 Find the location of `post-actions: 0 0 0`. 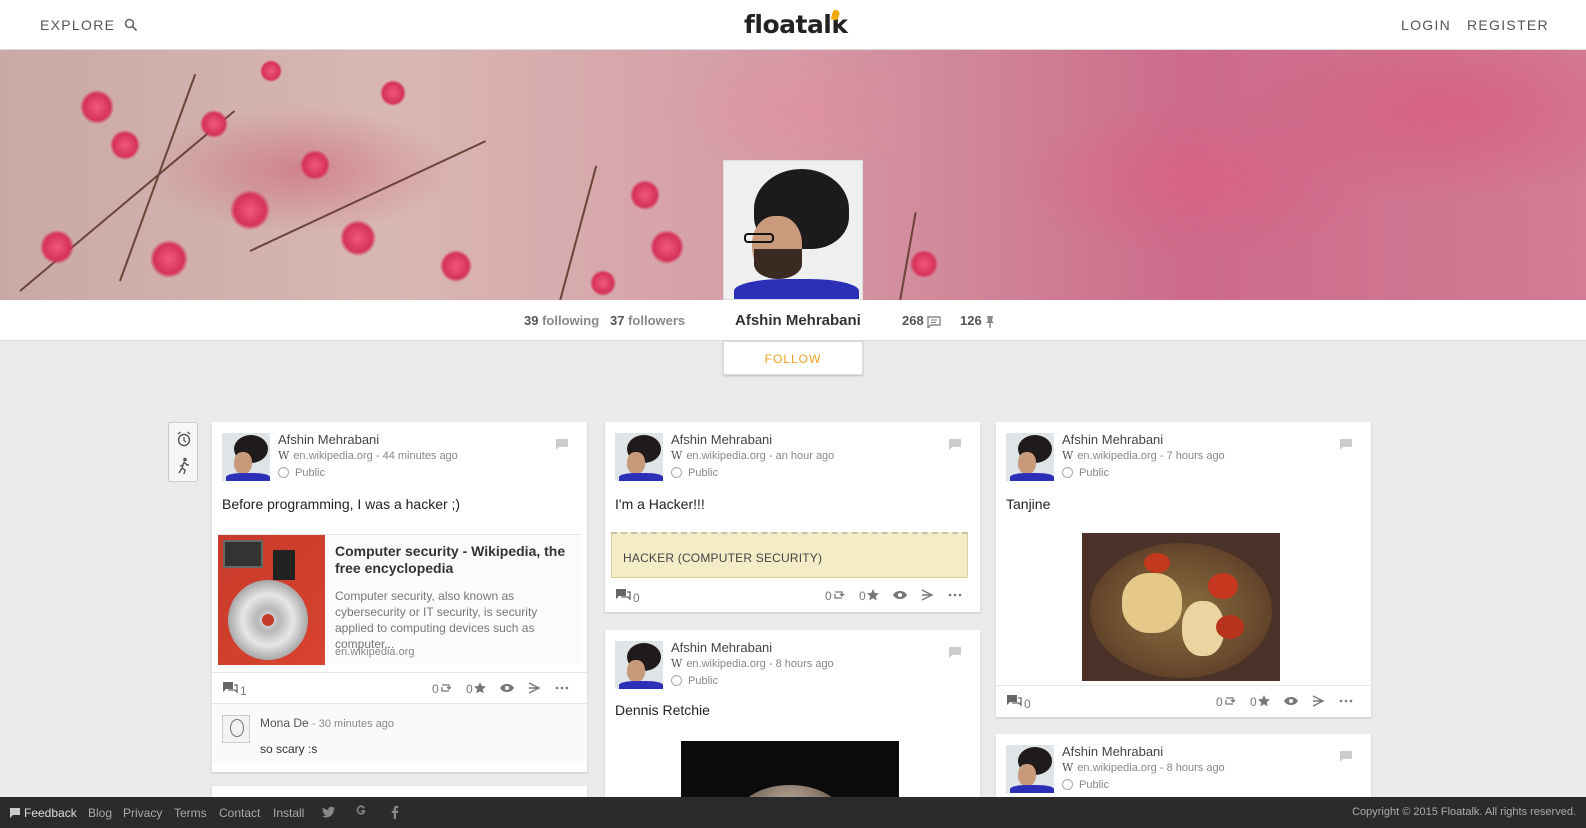

post-actions: 0 0 0 is located at coordinates (792, 595).